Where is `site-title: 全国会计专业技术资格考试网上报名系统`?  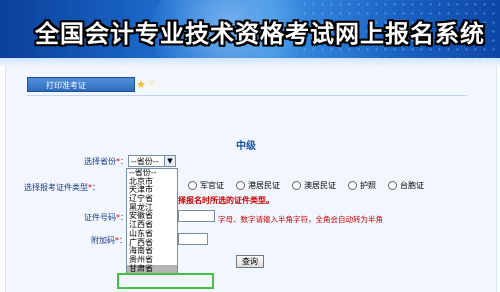 site-title: 全国会计专业技术资格考试网上报名系统 is located at coordinates (260, 34).